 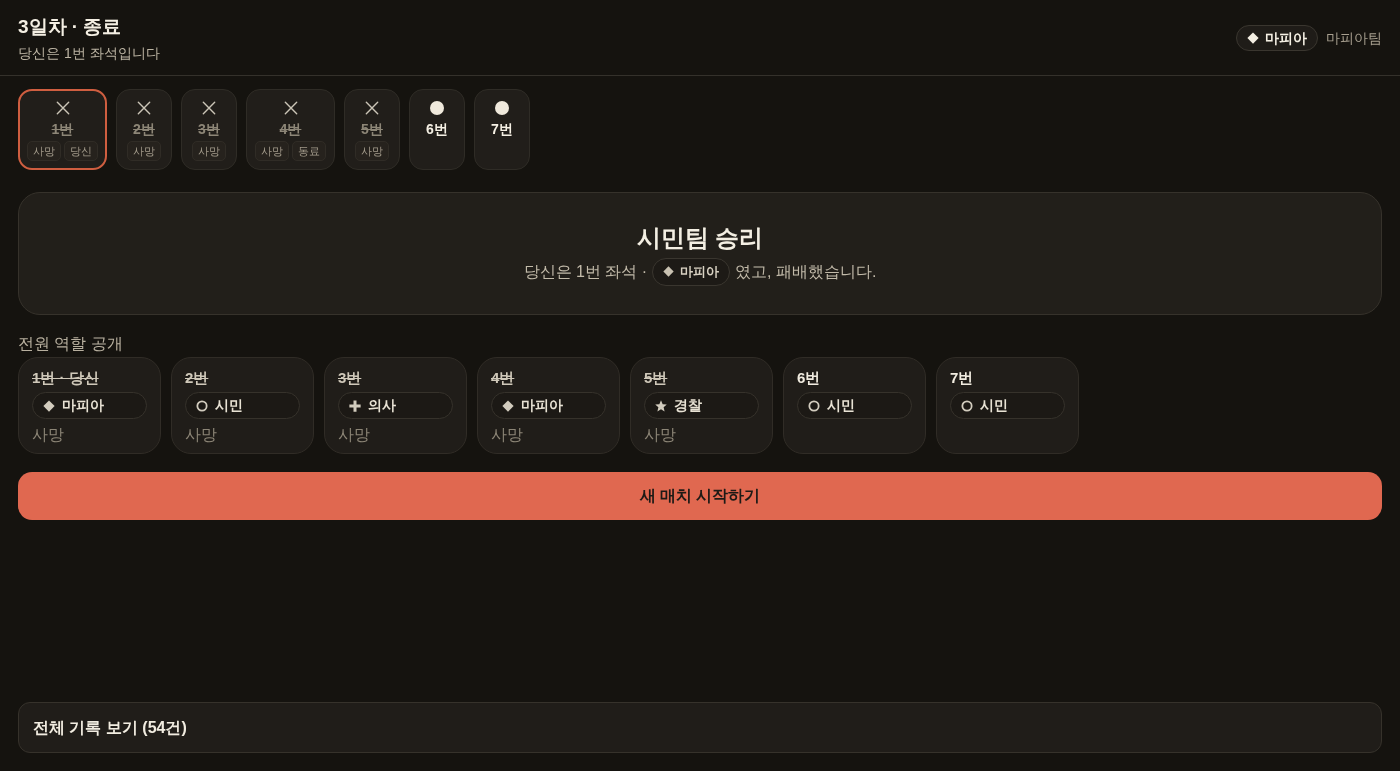 What do you see at coordinates (70, 27) in the screenshot?
I see `page-title: 3일차 · 종료` at bounding box center [70, 27].